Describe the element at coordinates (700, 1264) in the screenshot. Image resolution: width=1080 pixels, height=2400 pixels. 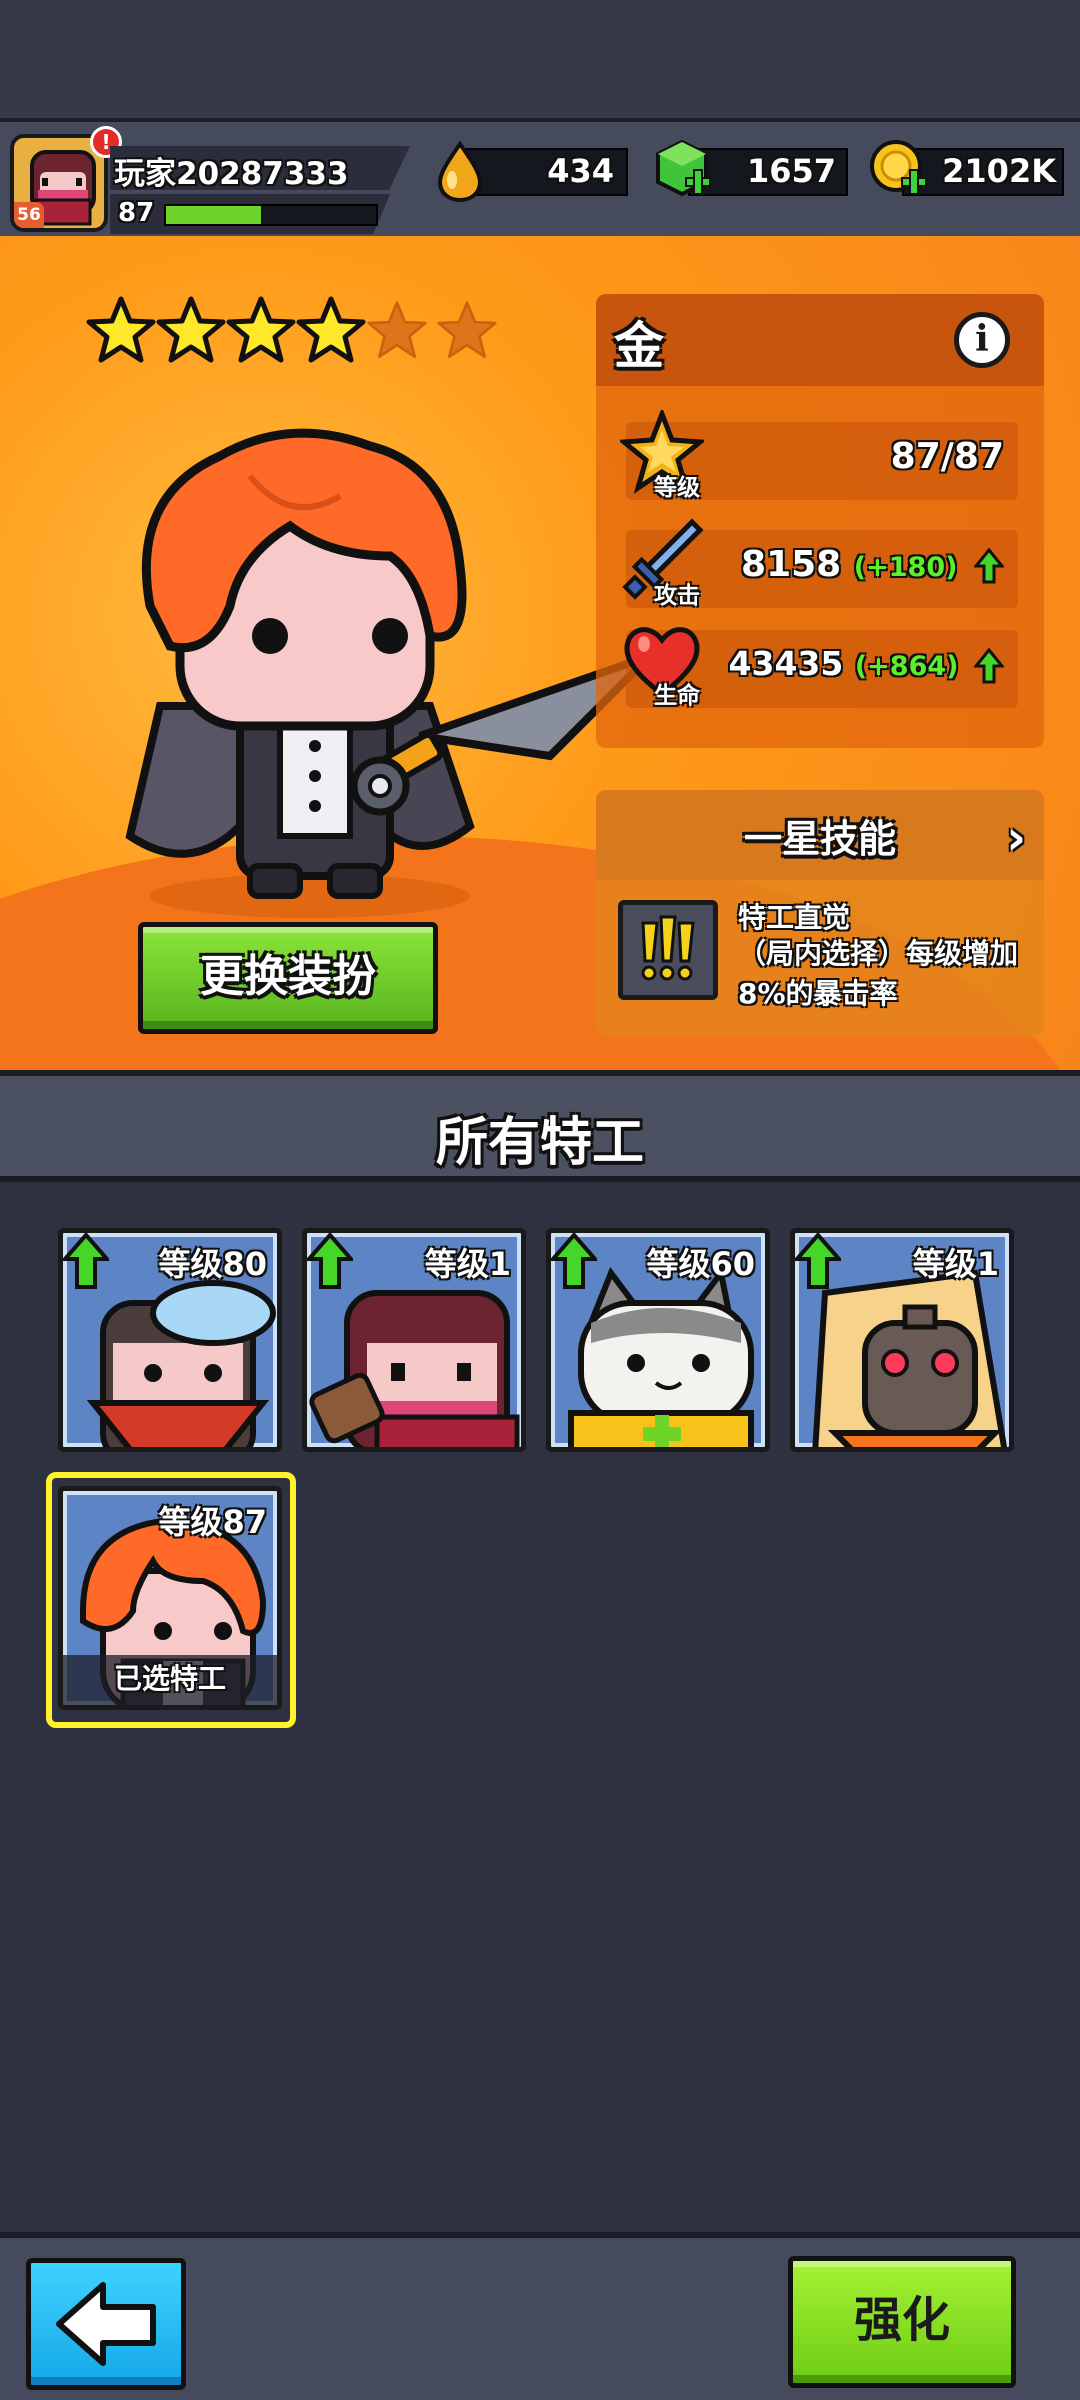
I see `agent-level: 等级60` at that location.